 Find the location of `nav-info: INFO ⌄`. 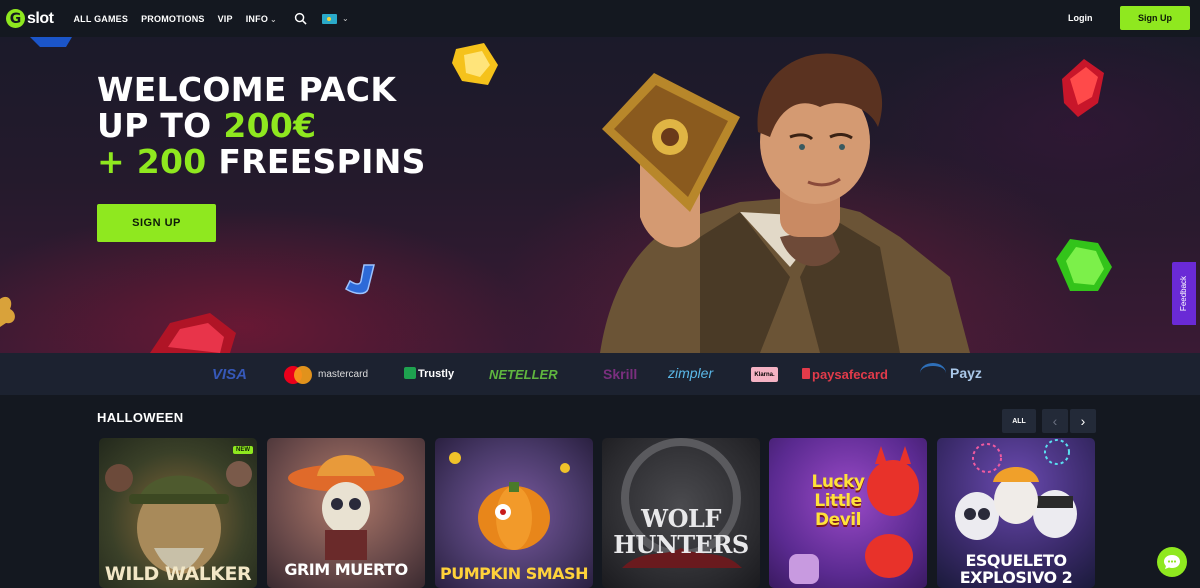

nav-info: INFO ⌄ is located at coordinates (261, 19).